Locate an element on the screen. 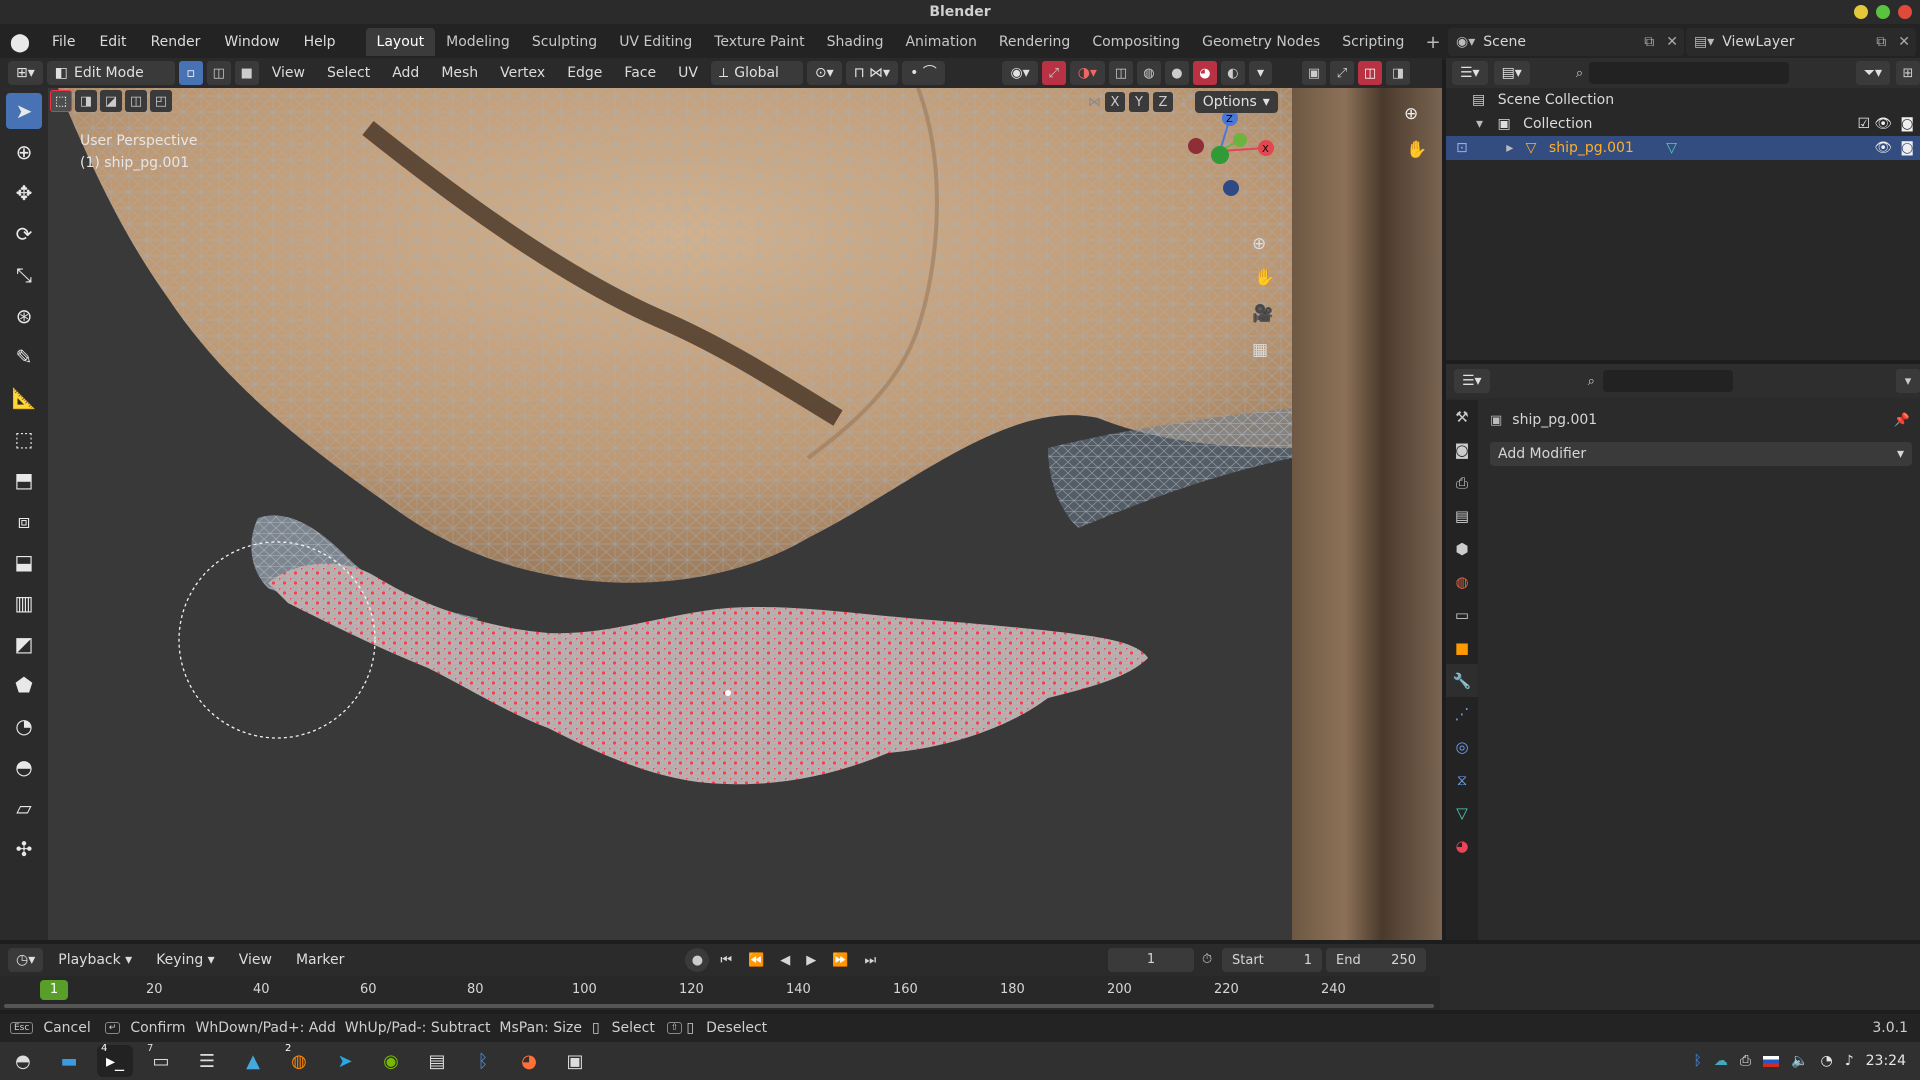 The image size is (1920, 1080). inset-tool-icon: ⧈ is located at coordinates (24, 521).